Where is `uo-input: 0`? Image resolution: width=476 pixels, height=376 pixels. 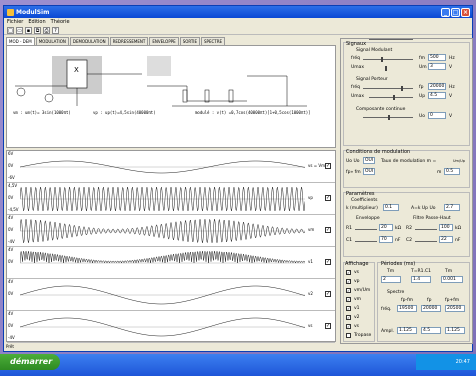
uo-input: 0 is located at coordinates (437, 115).